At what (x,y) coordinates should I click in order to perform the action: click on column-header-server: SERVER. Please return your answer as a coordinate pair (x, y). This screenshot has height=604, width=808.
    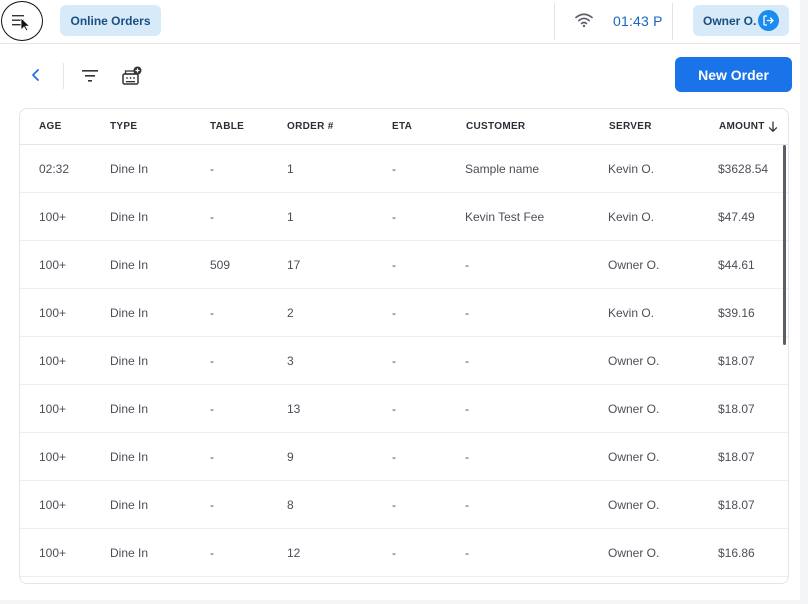
    Looking at the image, I should click on (630, 126).